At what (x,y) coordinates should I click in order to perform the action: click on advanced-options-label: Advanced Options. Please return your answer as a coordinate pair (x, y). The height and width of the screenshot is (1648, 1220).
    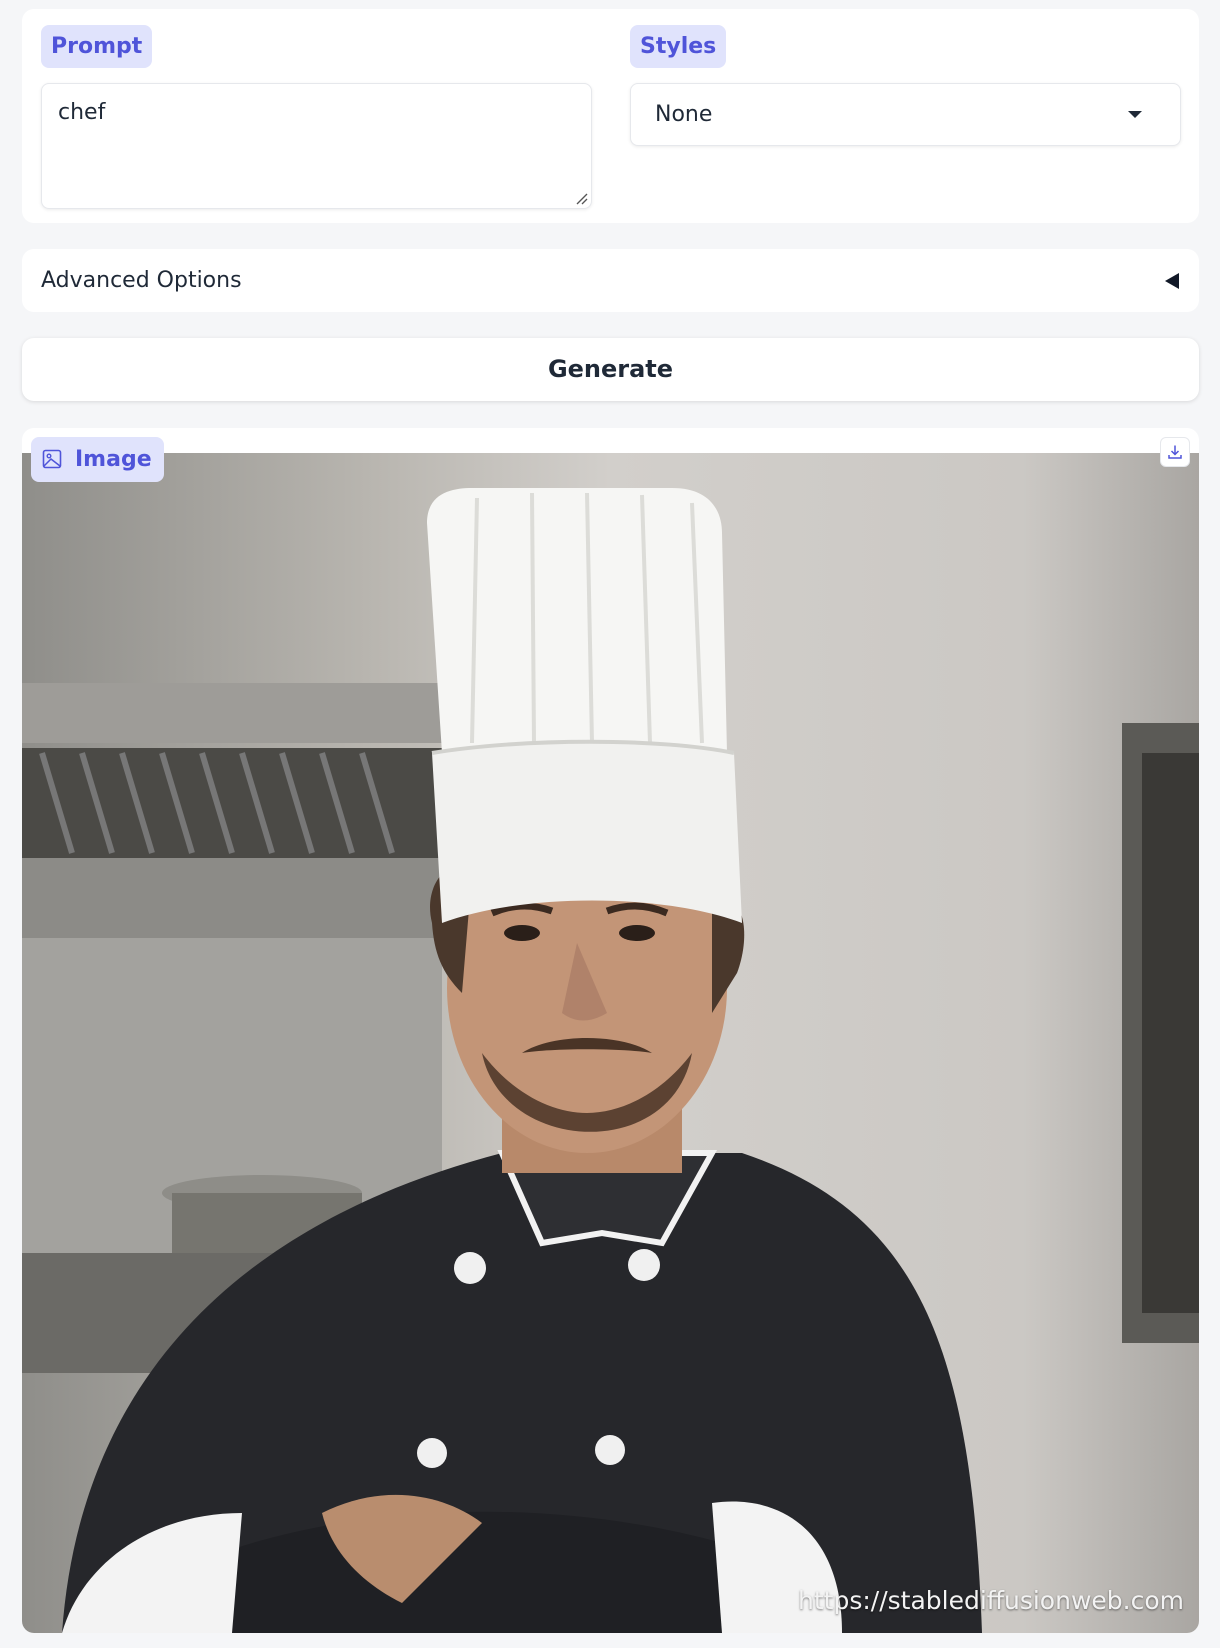
    Looking at the image, I should click on (141, 280).